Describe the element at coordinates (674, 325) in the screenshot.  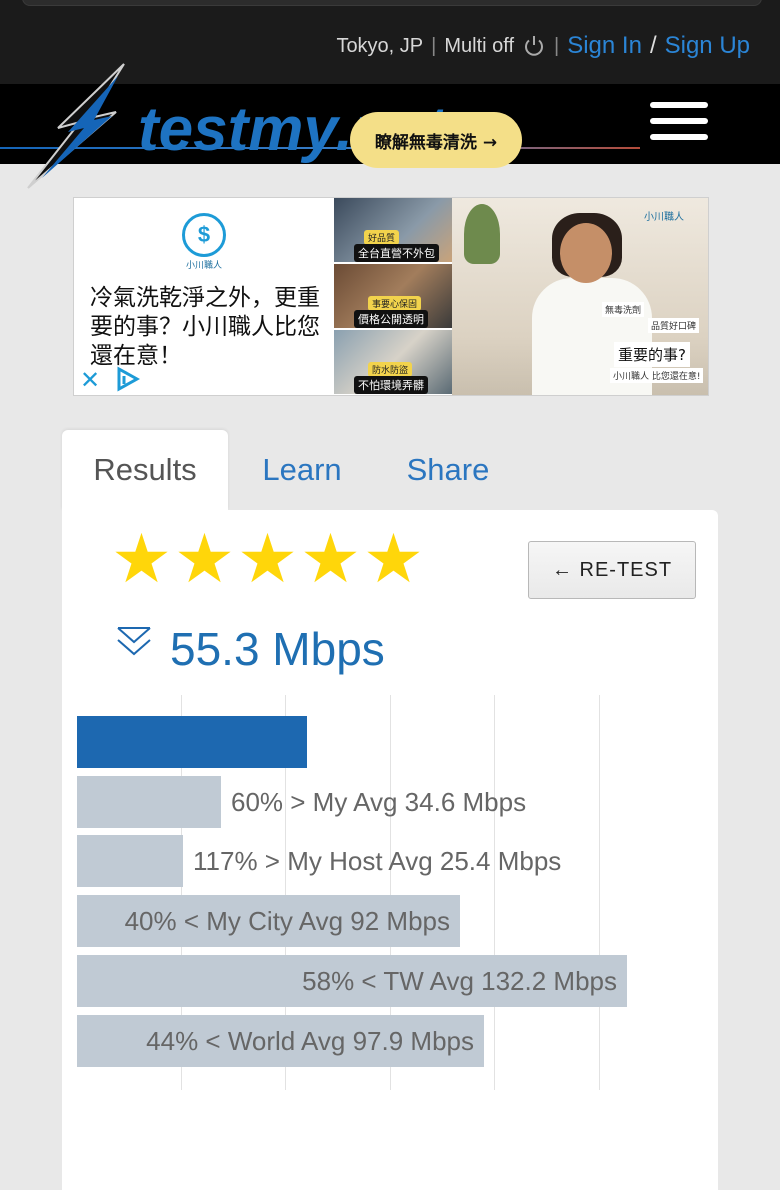
I see `ad-feature-tag: 品質好口碑` at that location.